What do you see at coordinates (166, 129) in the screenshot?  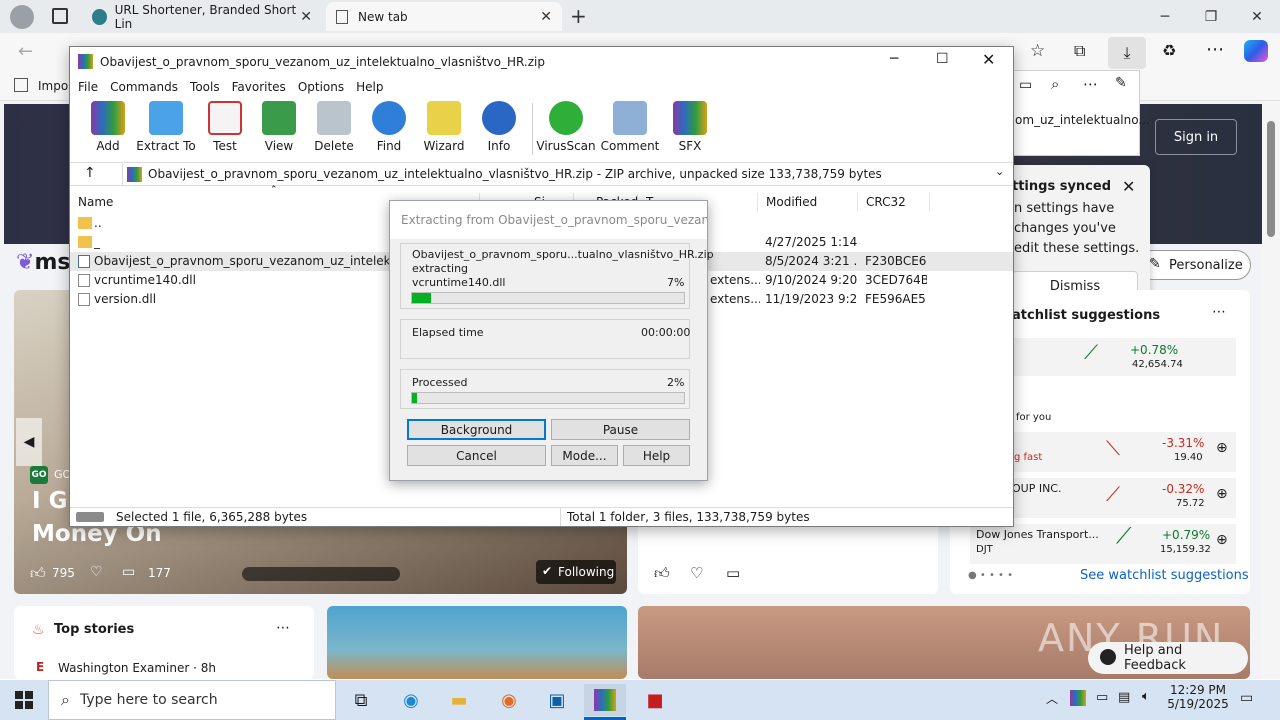 I see `extract-to-button: Extract To` at bounding box center [166, 129].